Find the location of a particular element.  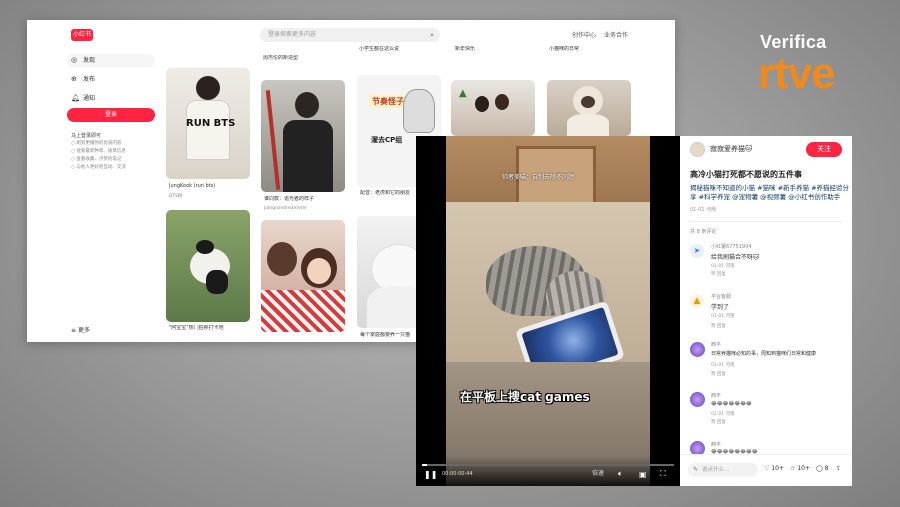

sidebar-item-label: 通知 is located at coordinates (89, 98).